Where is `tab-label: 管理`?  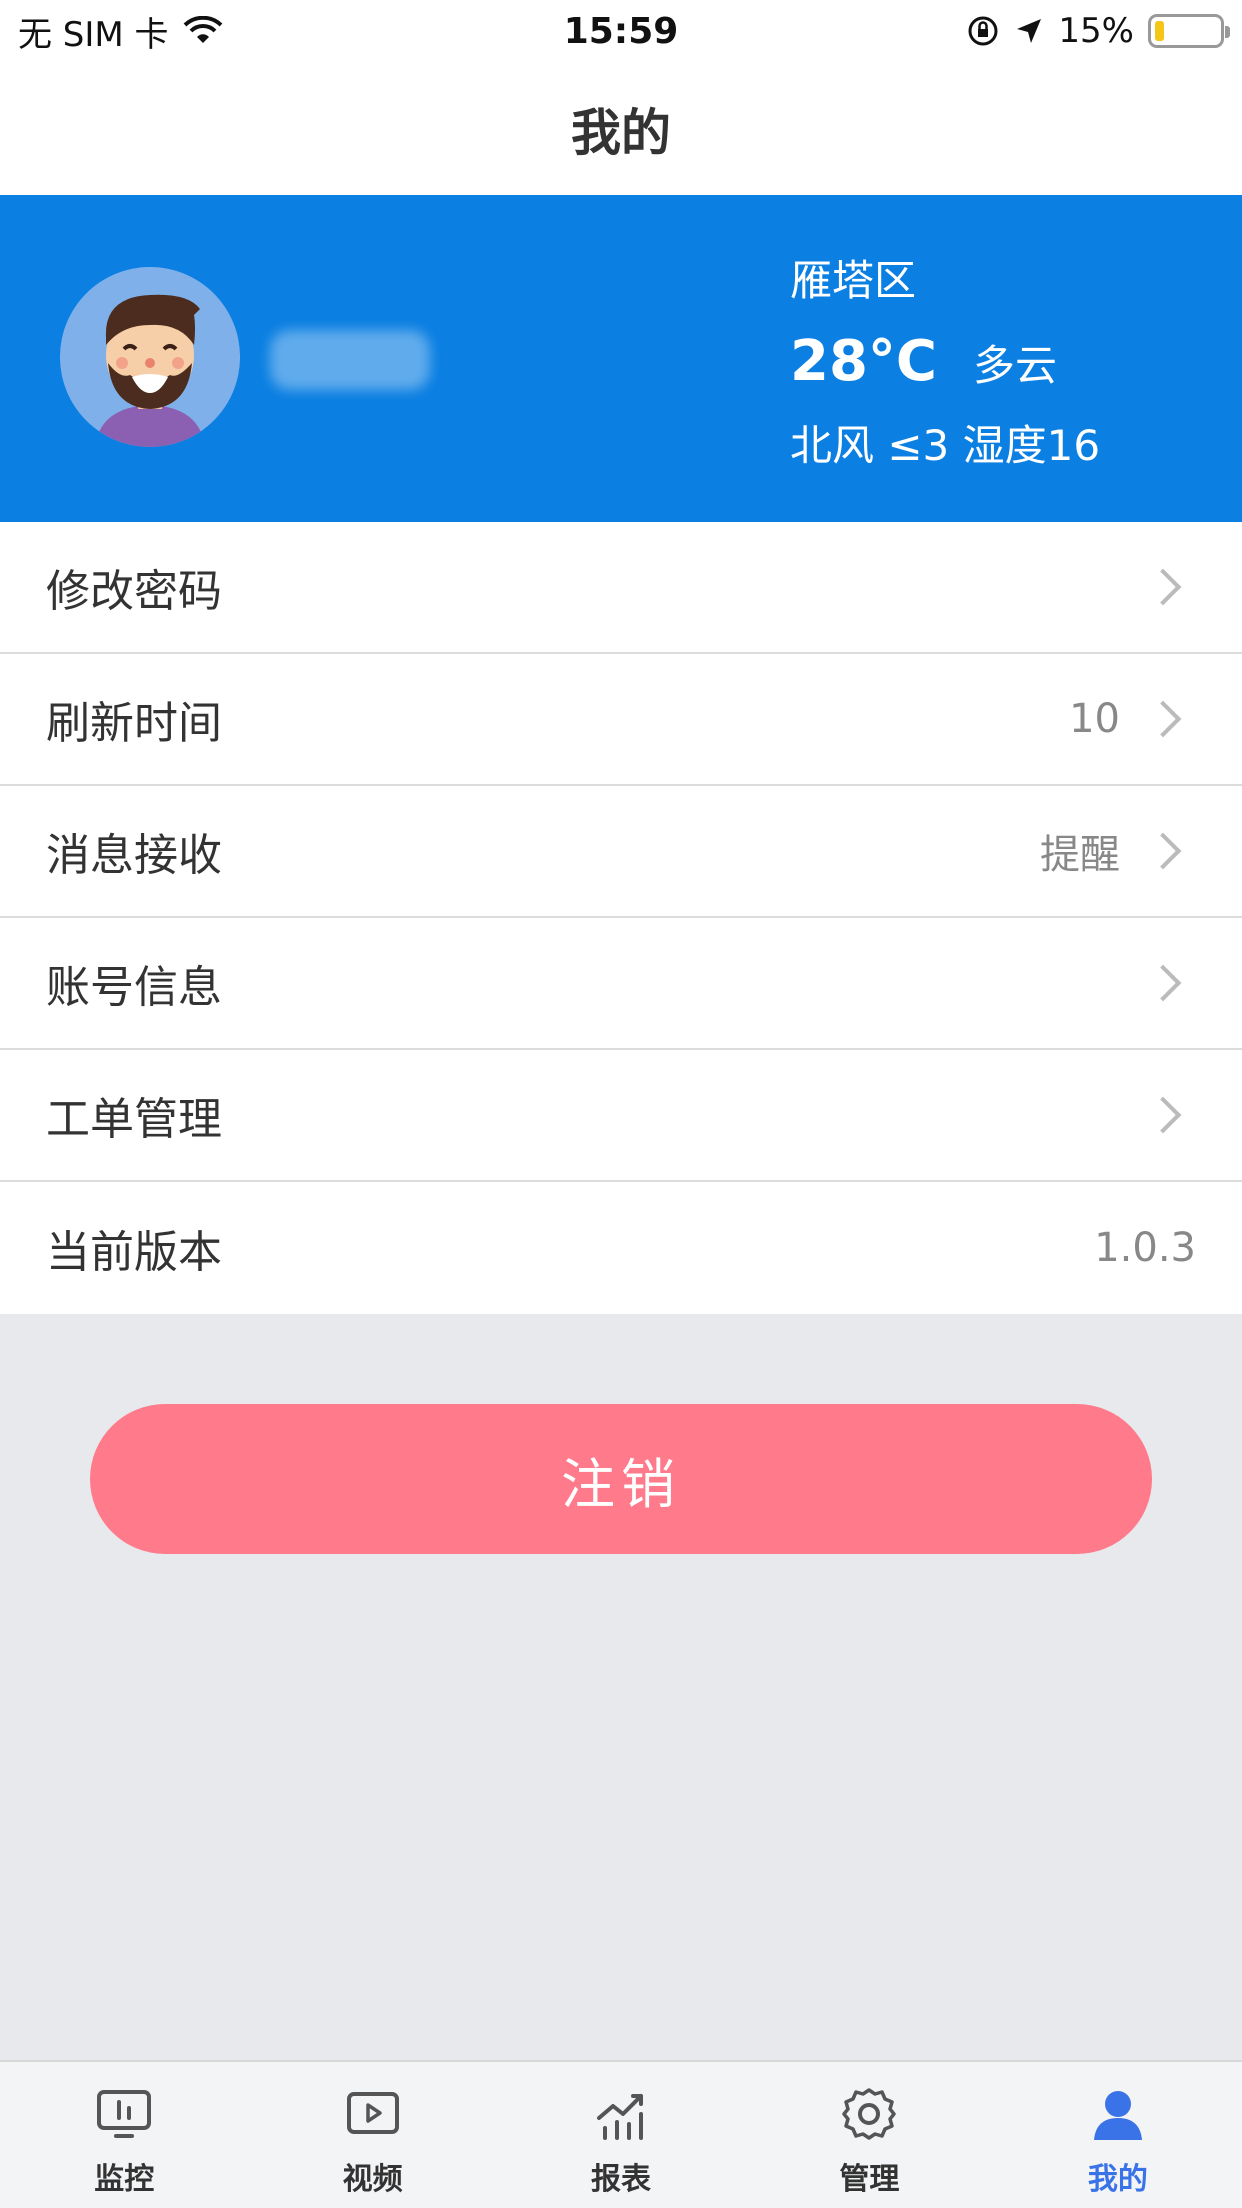 tab-label: 管理 is located at coordinates (869, 2179).